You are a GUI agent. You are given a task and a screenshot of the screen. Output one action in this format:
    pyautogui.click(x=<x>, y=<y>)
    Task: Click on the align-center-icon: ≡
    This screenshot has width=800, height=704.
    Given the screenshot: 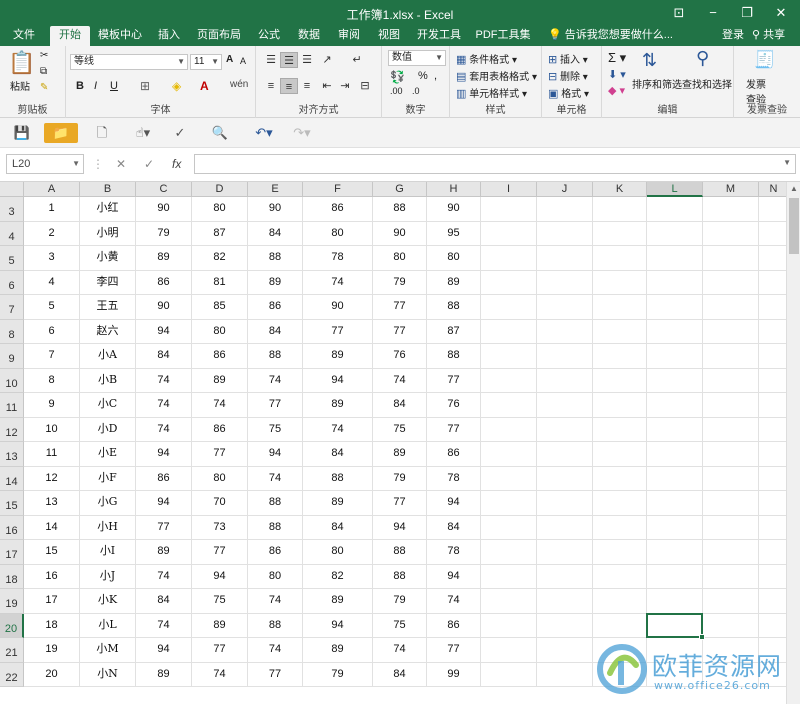 What is the action you would take?
    pyautogui.click(x=289, y=86)
    